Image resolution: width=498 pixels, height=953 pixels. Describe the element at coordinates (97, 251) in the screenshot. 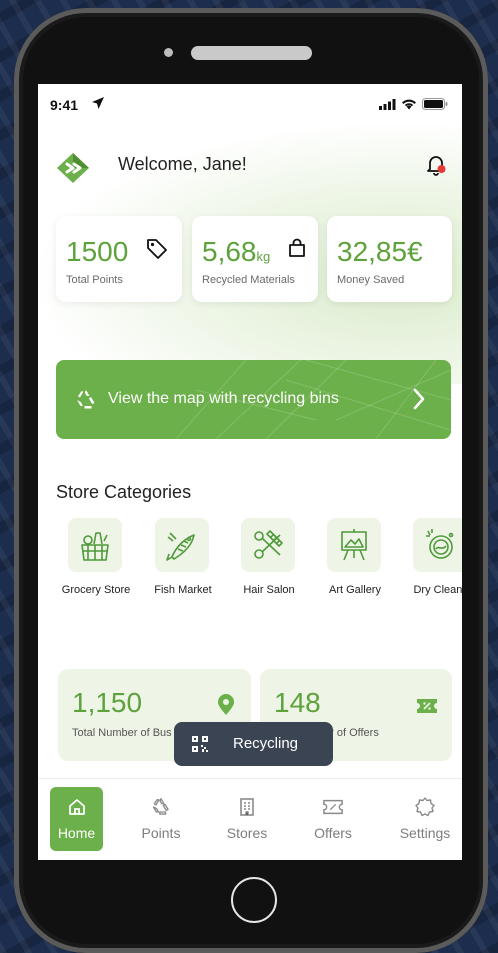

I see `total-points-value: 1500` at that location.